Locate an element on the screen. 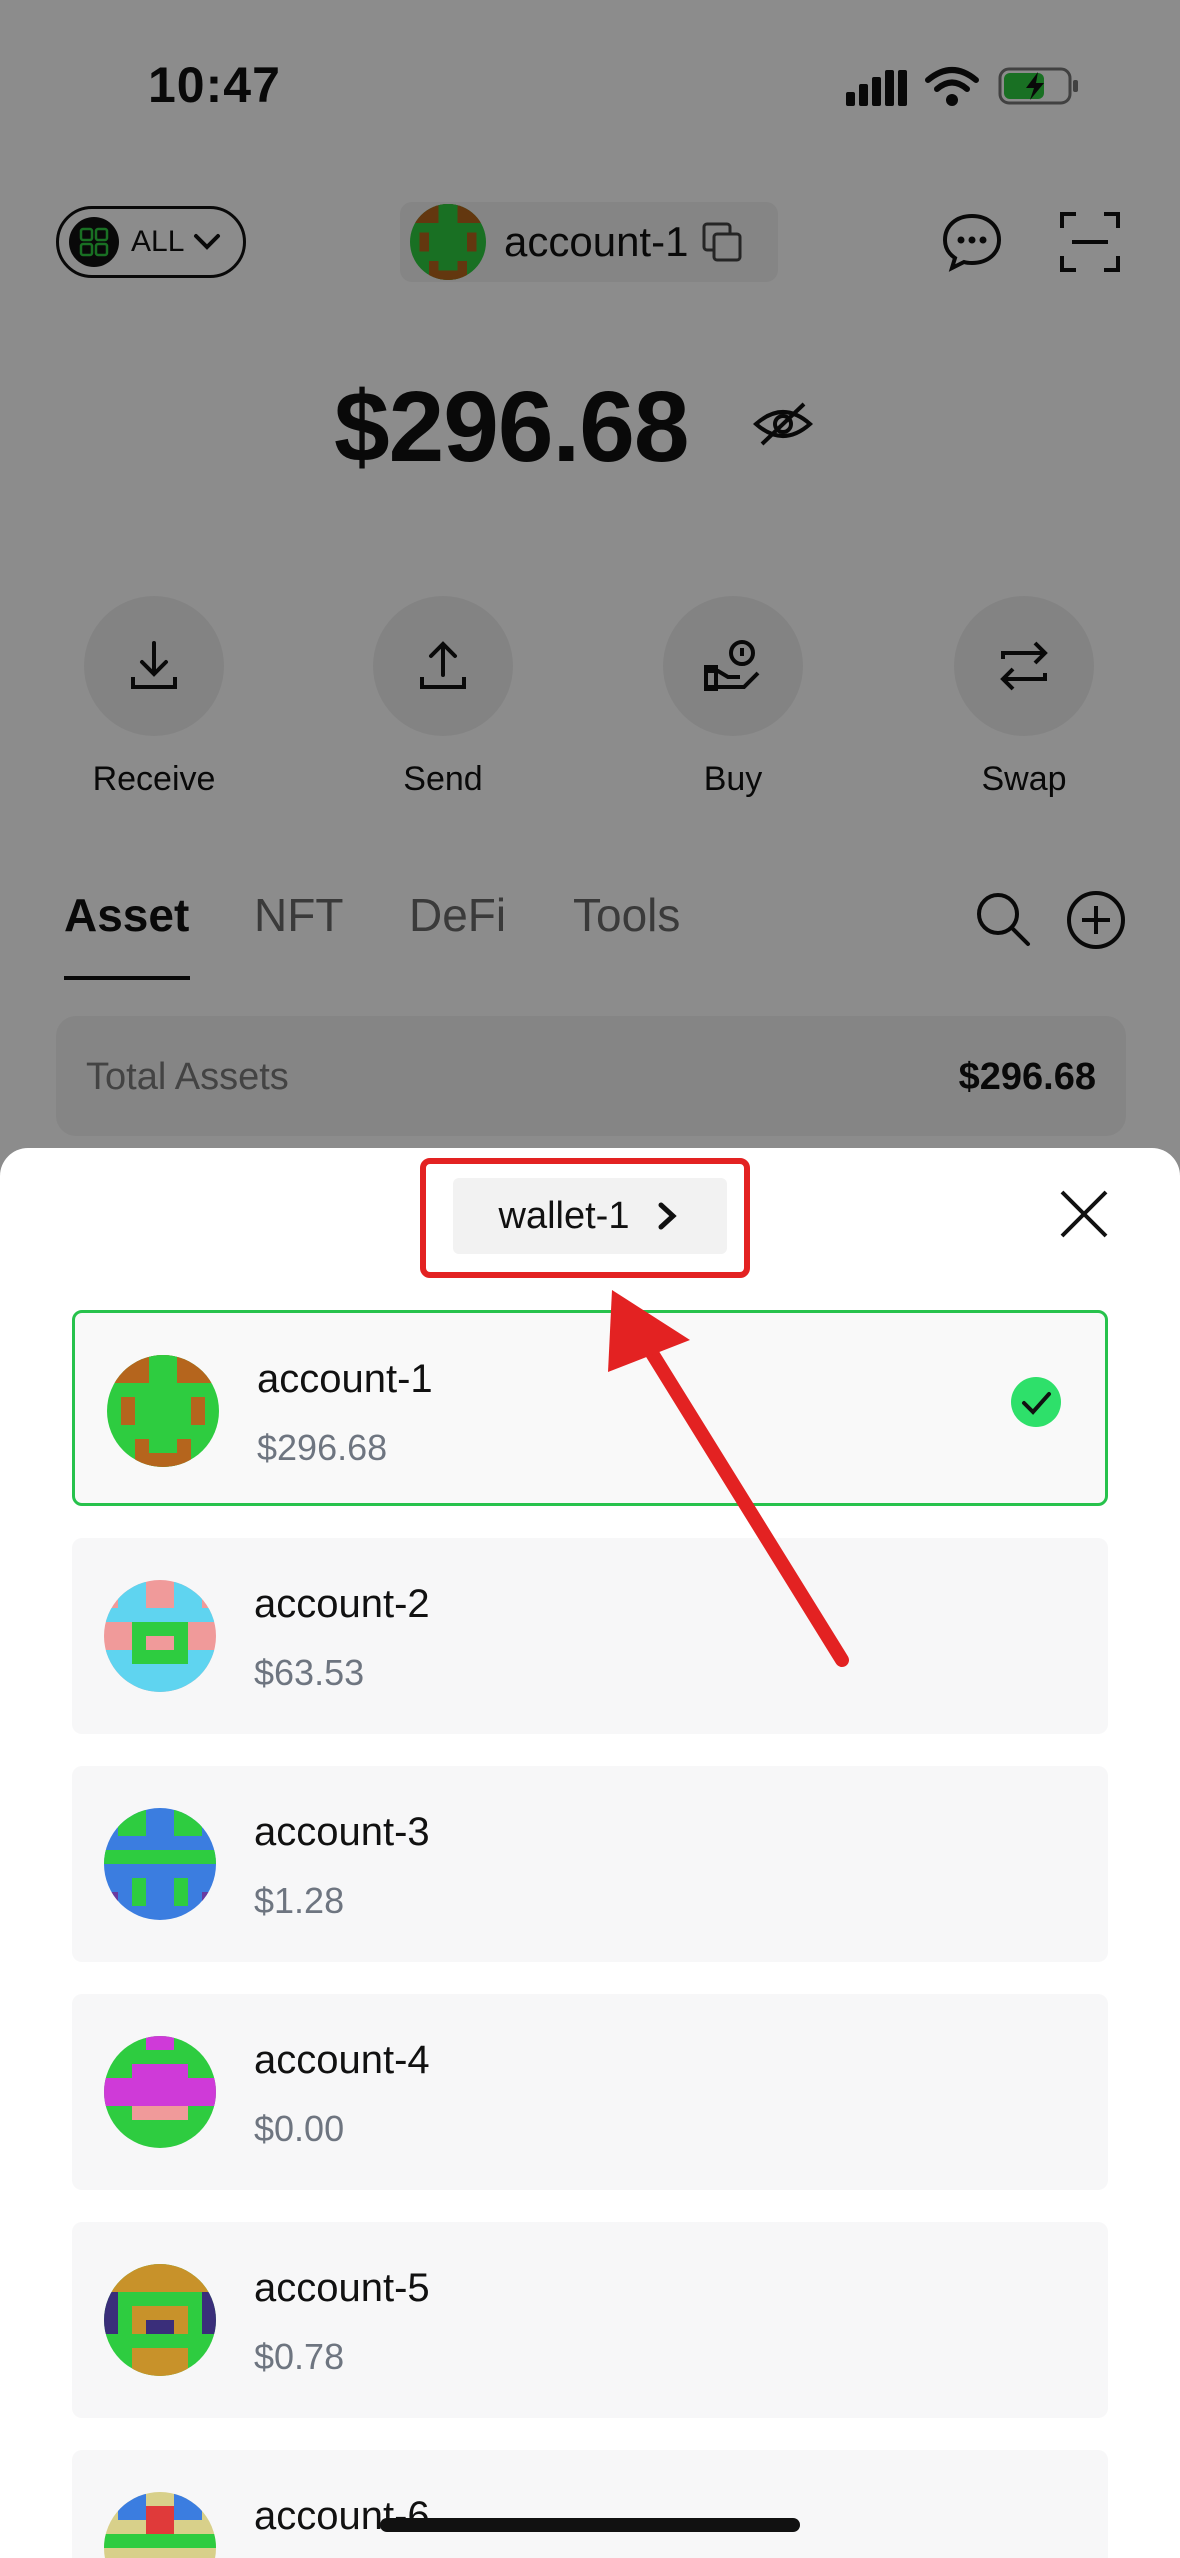  account-card-6: account-6 is located at coordinates (590, 2504).